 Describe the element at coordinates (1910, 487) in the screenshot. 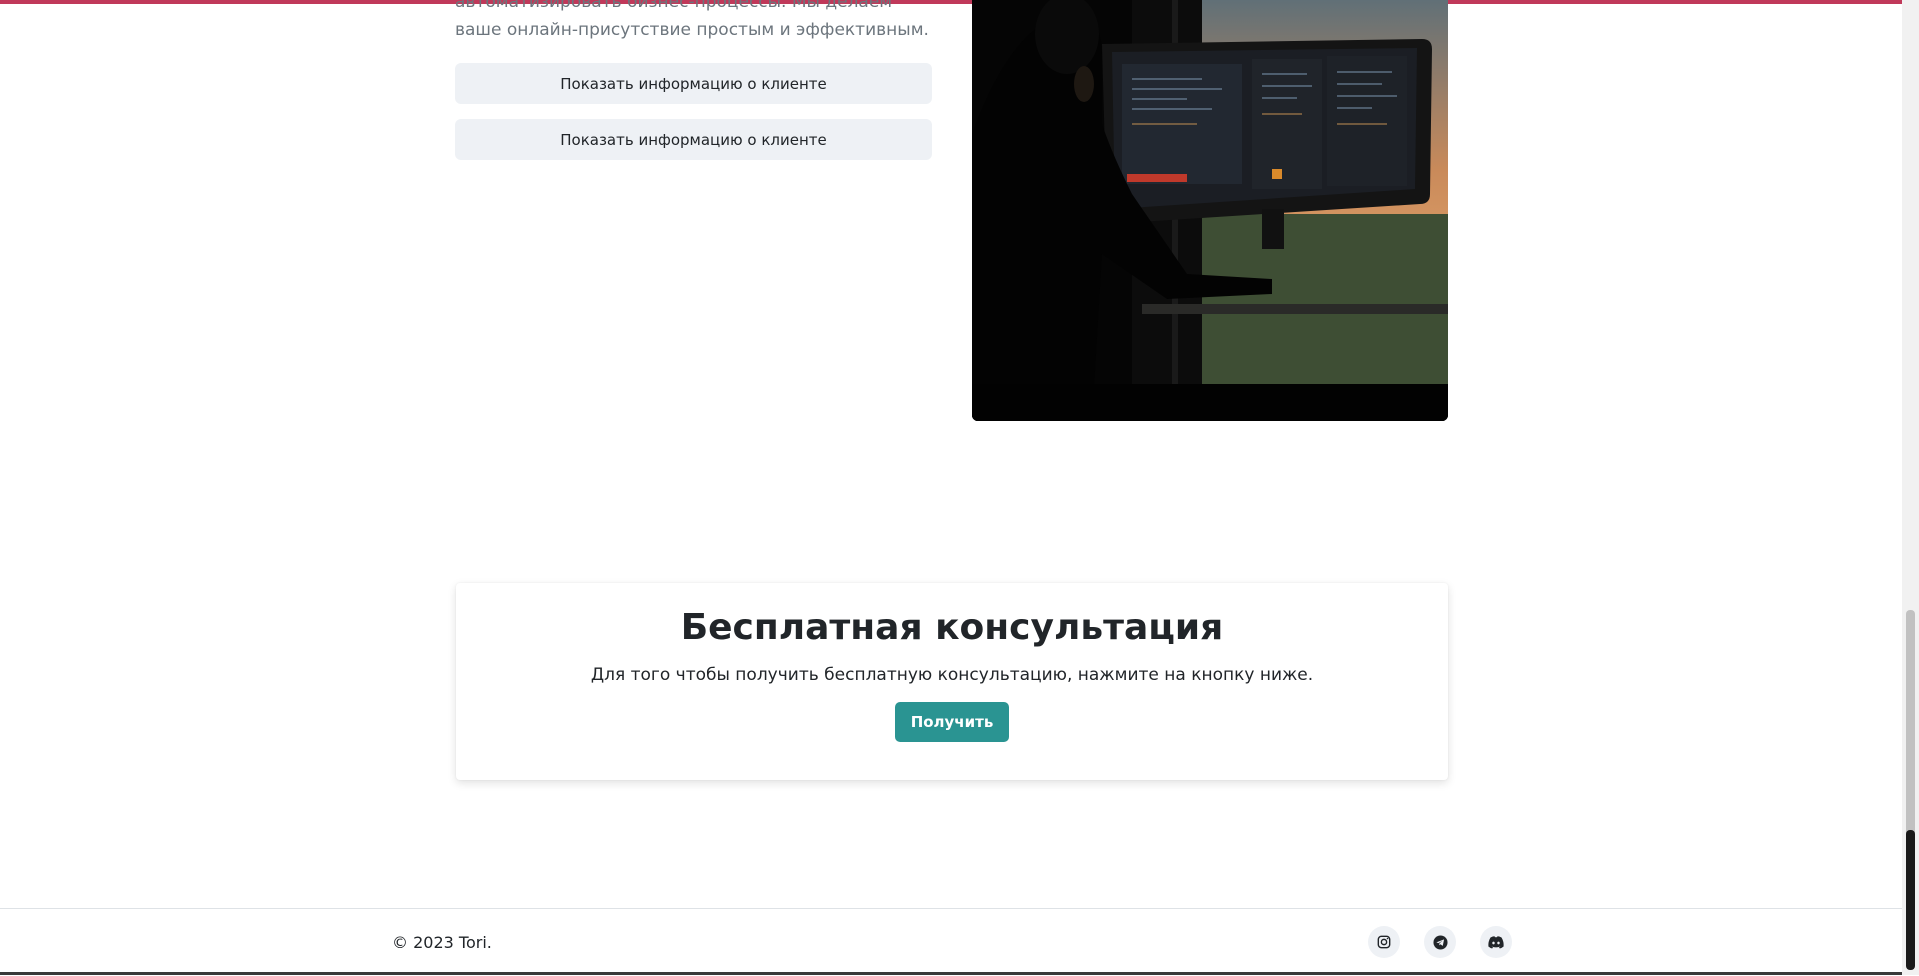

I see `page-scrollbar` at that location.